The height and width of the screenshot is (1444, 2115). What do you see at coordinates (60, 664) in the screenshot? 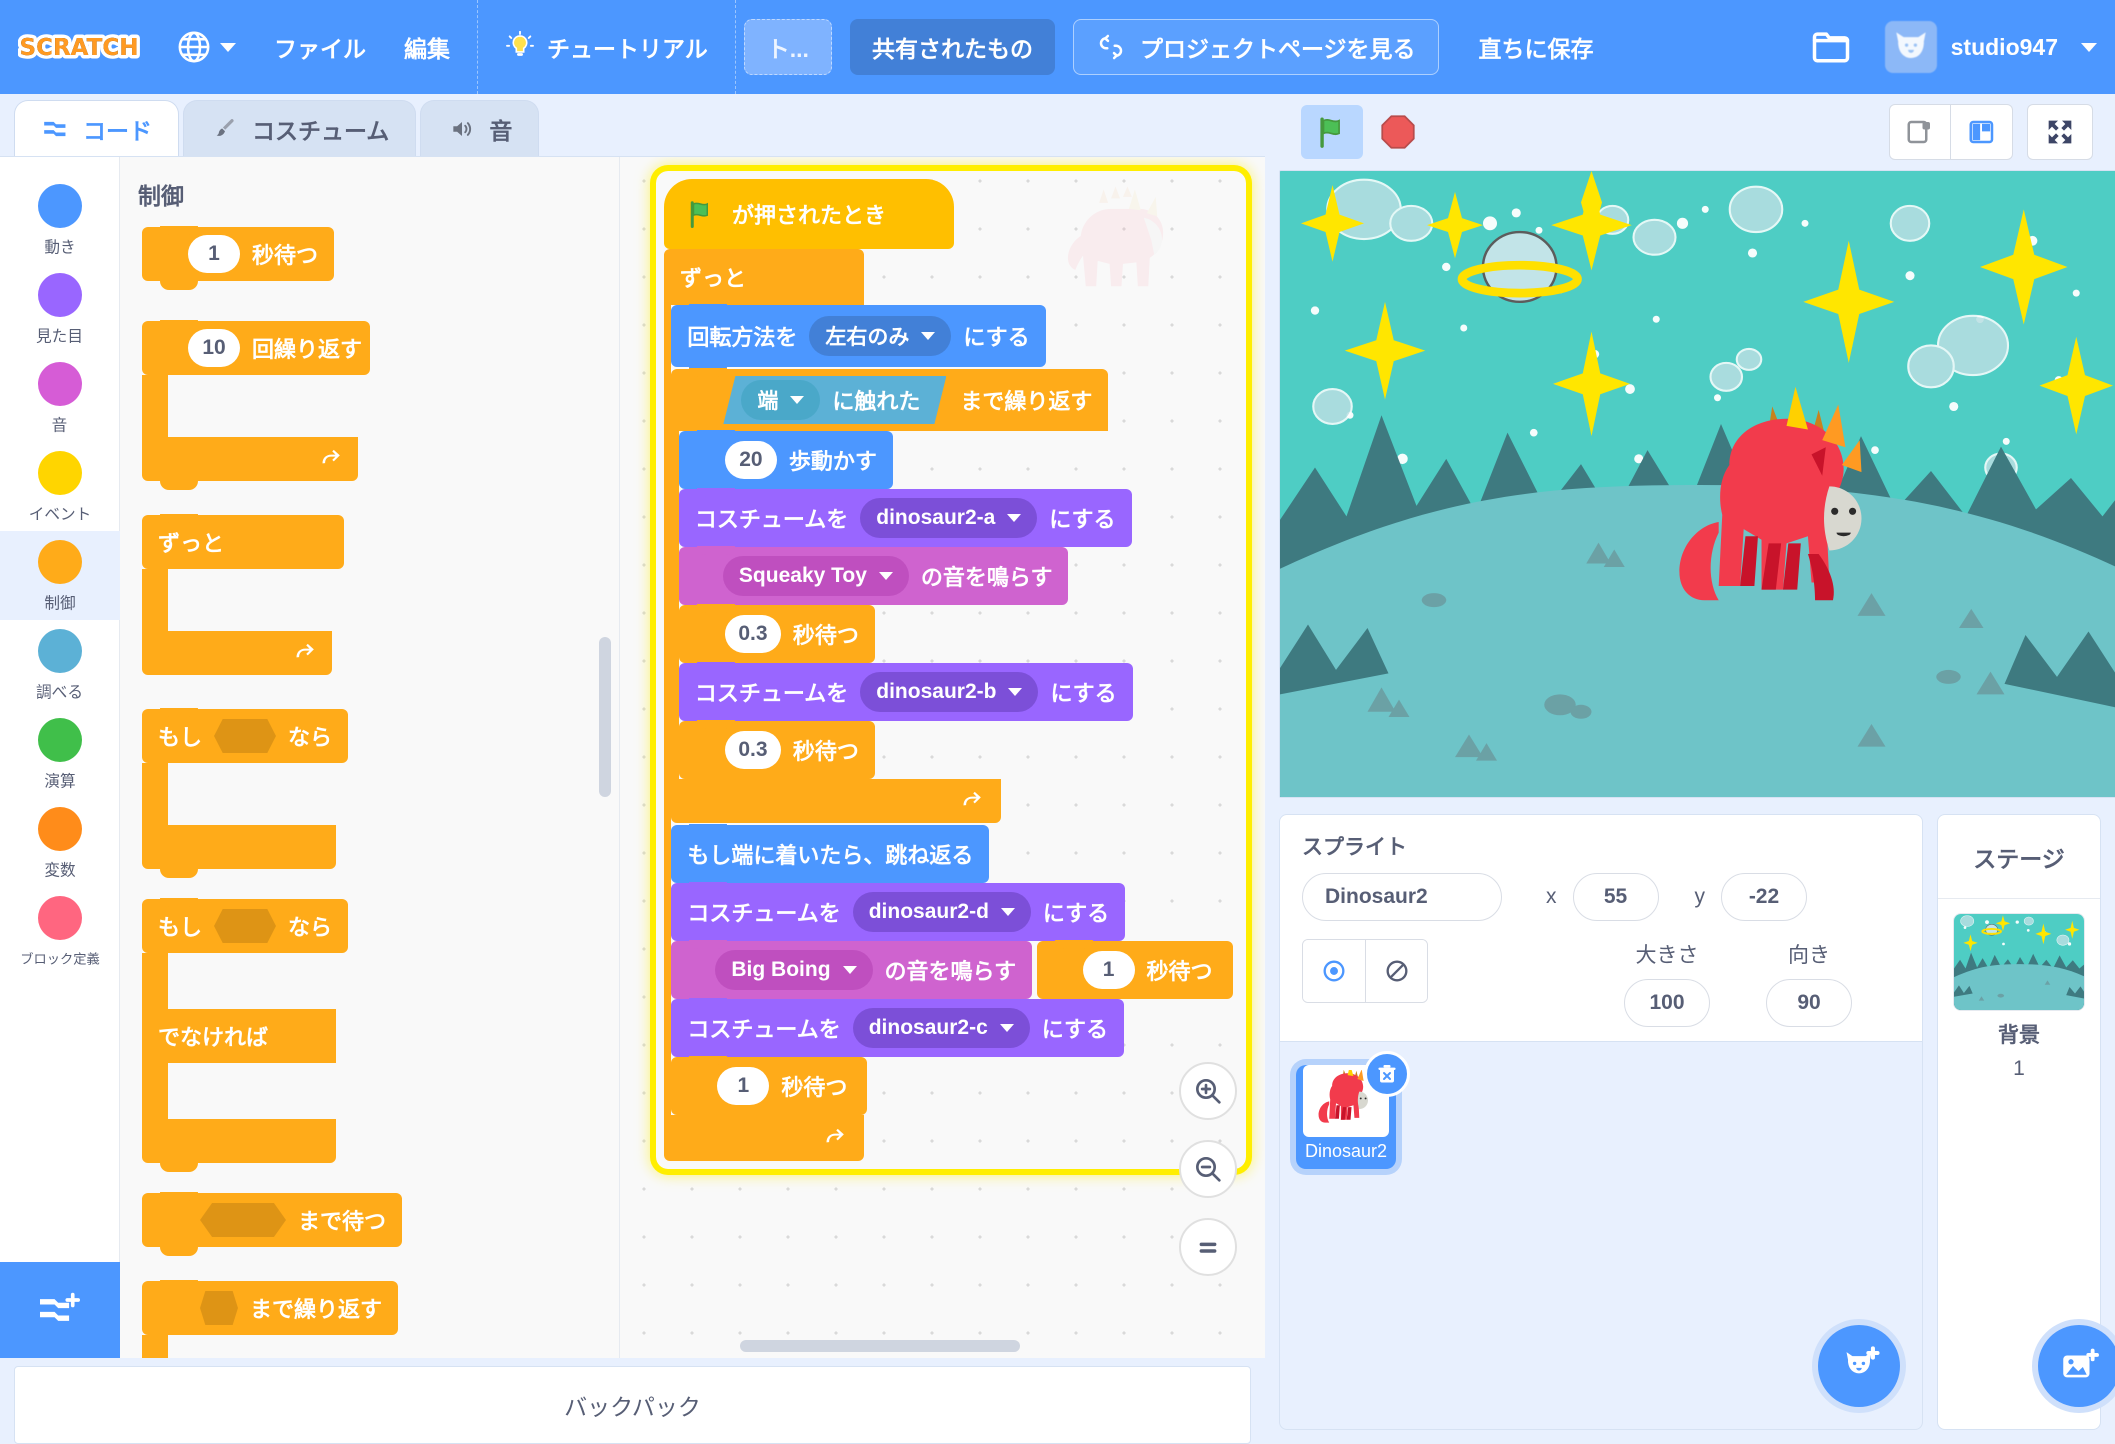
I see `category-sensing: 調べる` at bounding box center [60, 664].